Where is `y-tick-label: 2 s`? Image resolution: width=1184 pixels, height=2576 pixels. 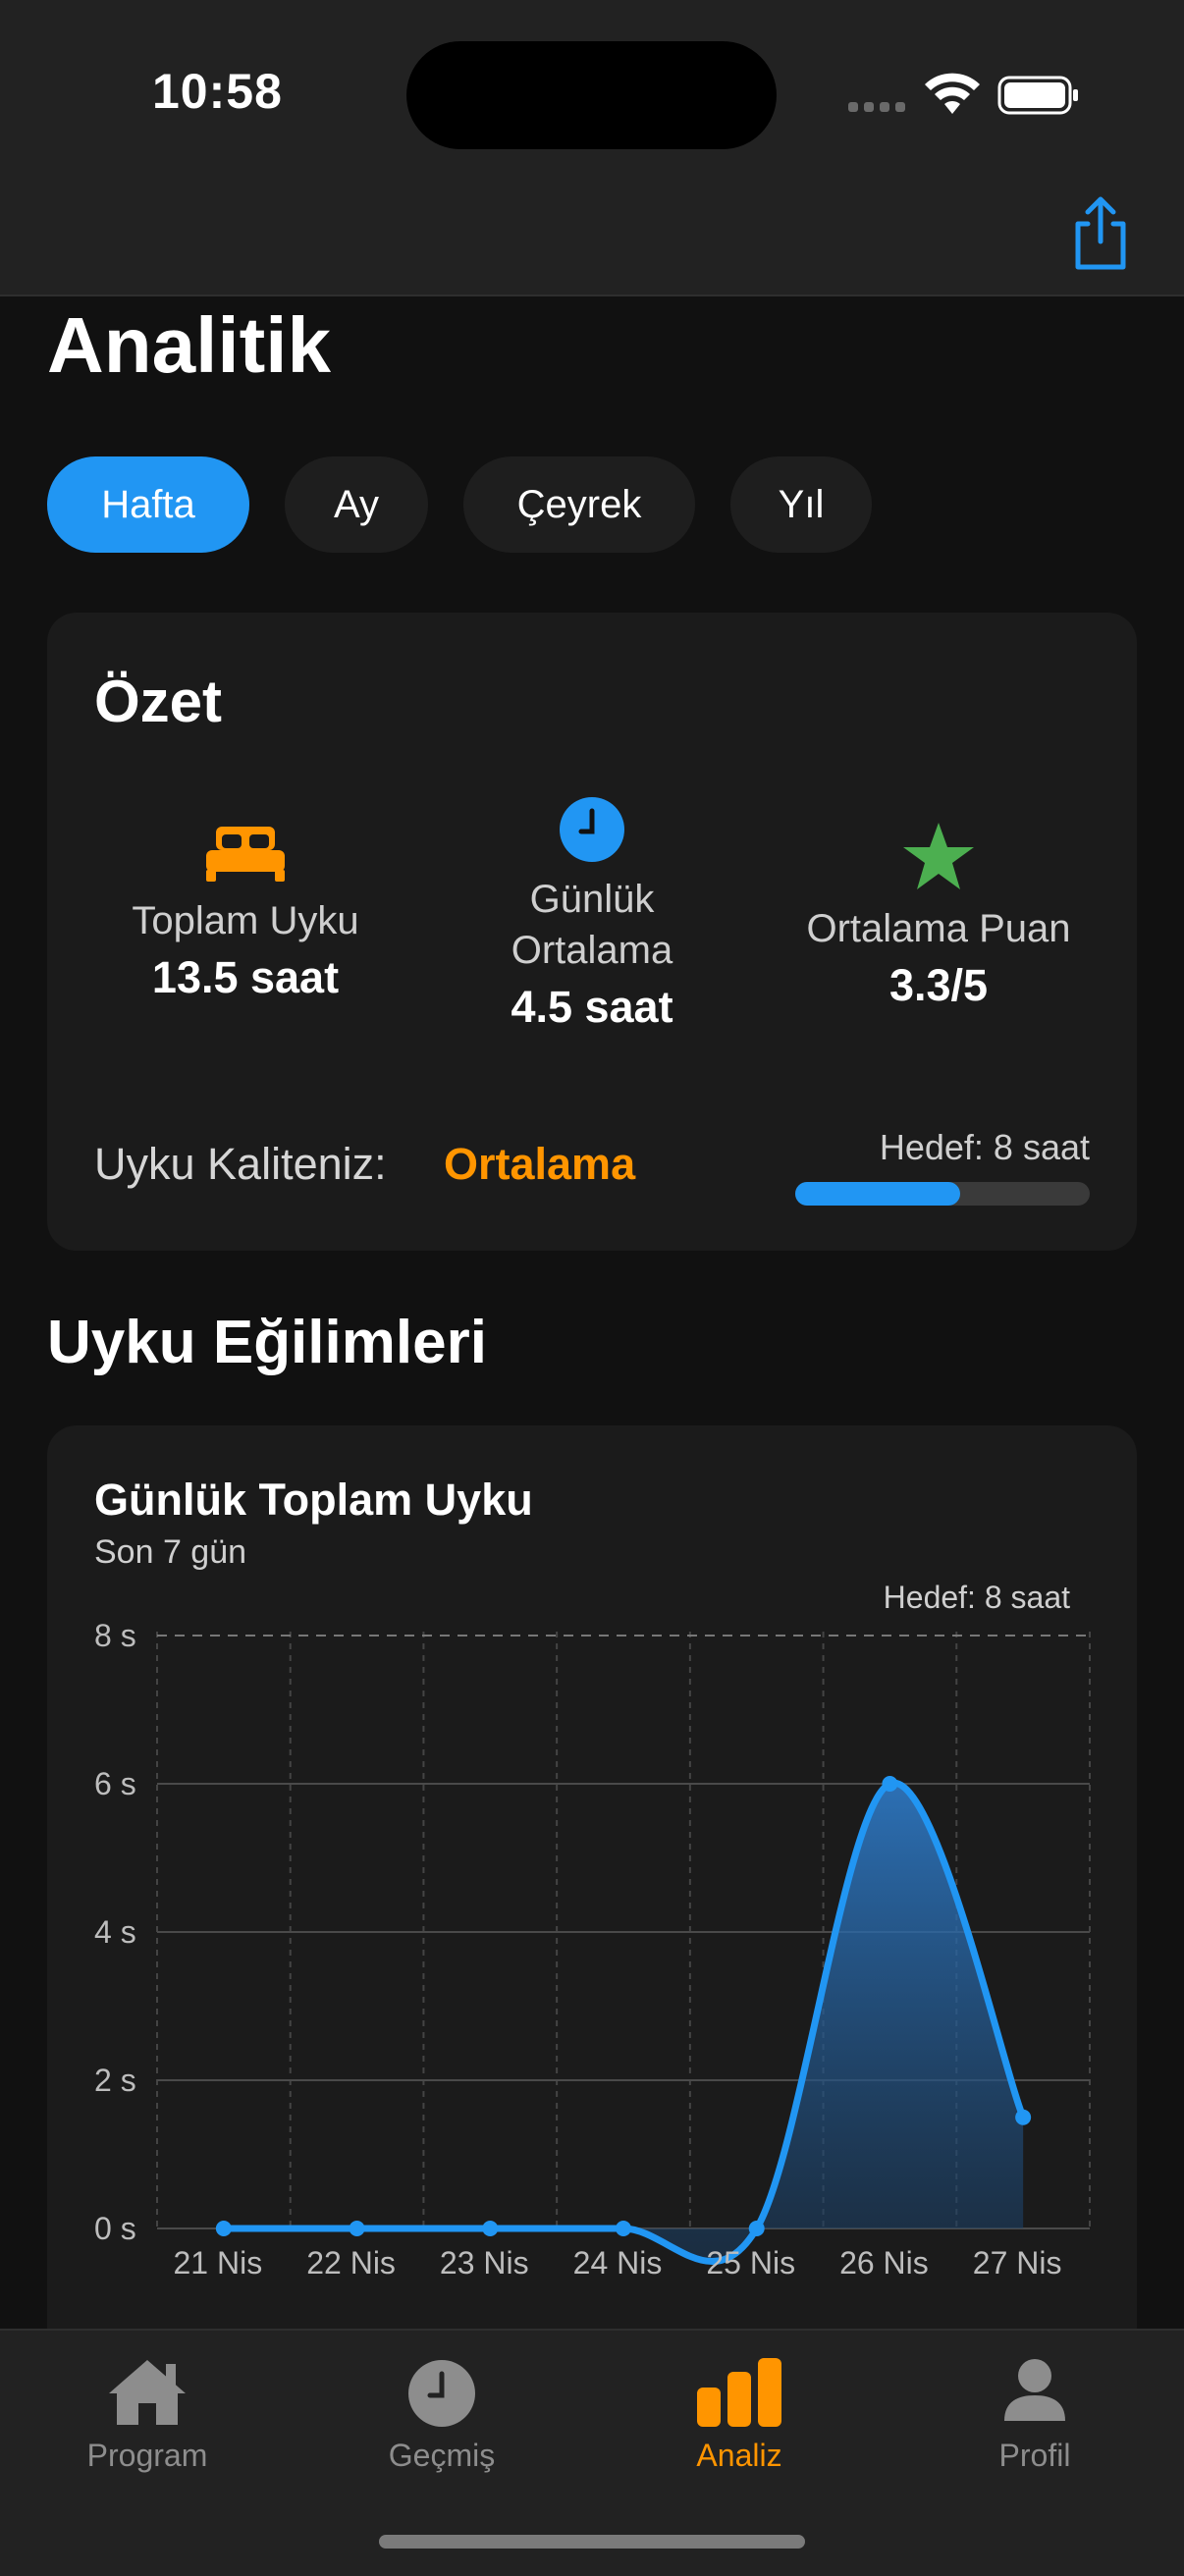
y-tick-label: 2 s is located at coordinates (115, 2080).